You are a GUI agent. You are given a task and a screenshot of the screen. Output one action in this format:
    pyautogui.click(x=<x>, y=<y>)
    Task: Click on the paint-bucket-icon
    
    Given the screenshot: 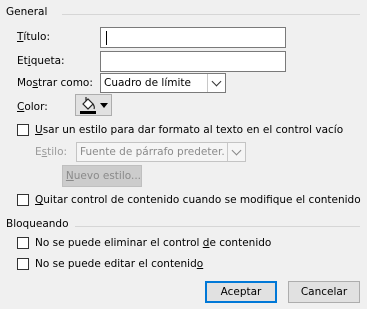 What is the action you would take?
    pyautogui.click(x=88, y=105)
    